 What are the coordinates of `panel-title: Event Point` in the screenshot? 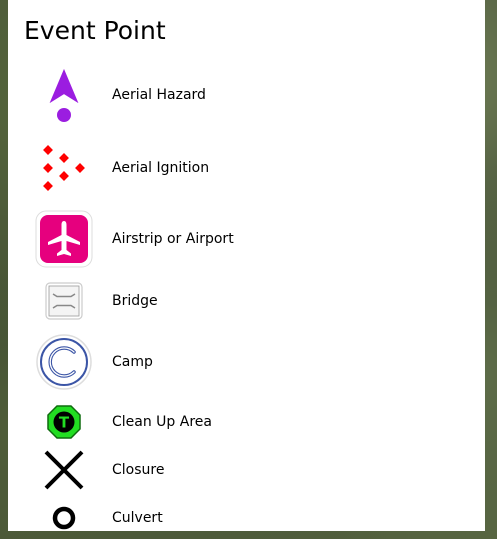 It's located at (95, 30).